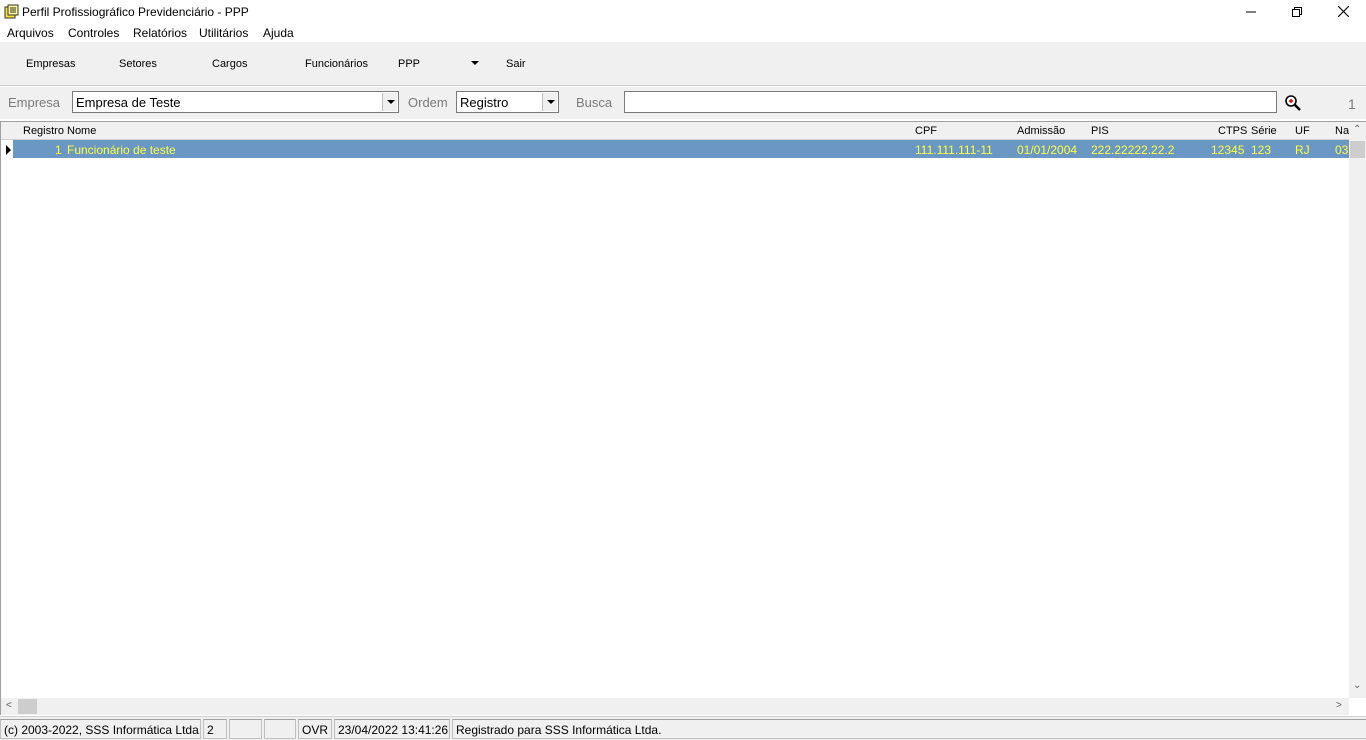 This screenshot has height=740, width=1366. Describe the element at coordinates (58, 150) in the screenshot. I see `cell-registro: 1` at that location.